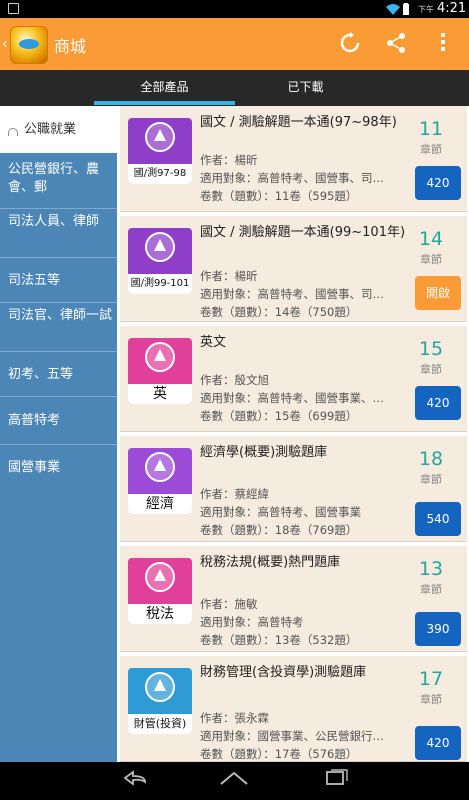 This screenshot has height=800, width=469. What do you see at coordinates (279, 640) in the screenshot?
I see `product-volumes: 卷數（題數）：13卷（532題）` at bounding box center [279, 640].